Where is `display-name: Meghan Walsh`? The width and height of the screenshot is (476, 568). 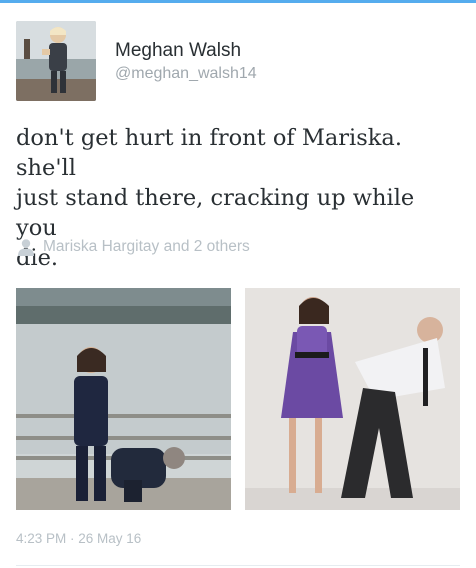 display-name: Meghan Walsh is located at coordinates (178, 51).